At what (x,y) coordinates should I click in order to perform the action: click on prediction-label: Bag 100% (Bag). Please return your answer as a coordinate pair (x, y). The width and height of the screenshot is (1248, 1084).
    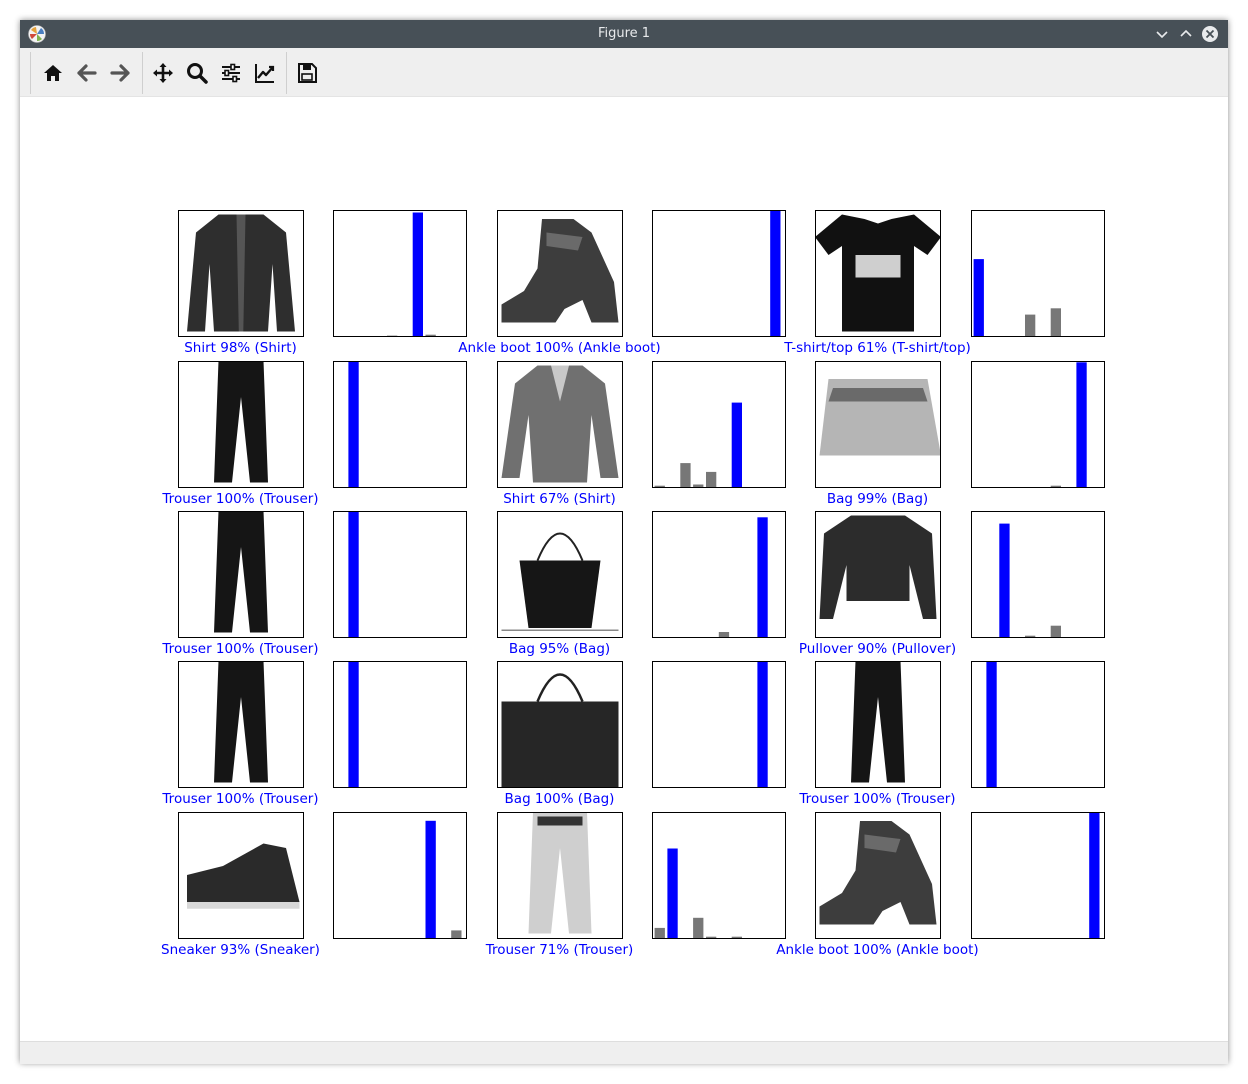
    Looking at the image, I should click on (560, 799).